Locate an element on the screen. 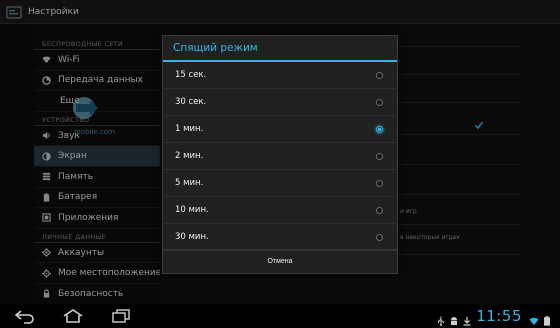  option-label: 10 мин. is located at coordinates (192, 210).